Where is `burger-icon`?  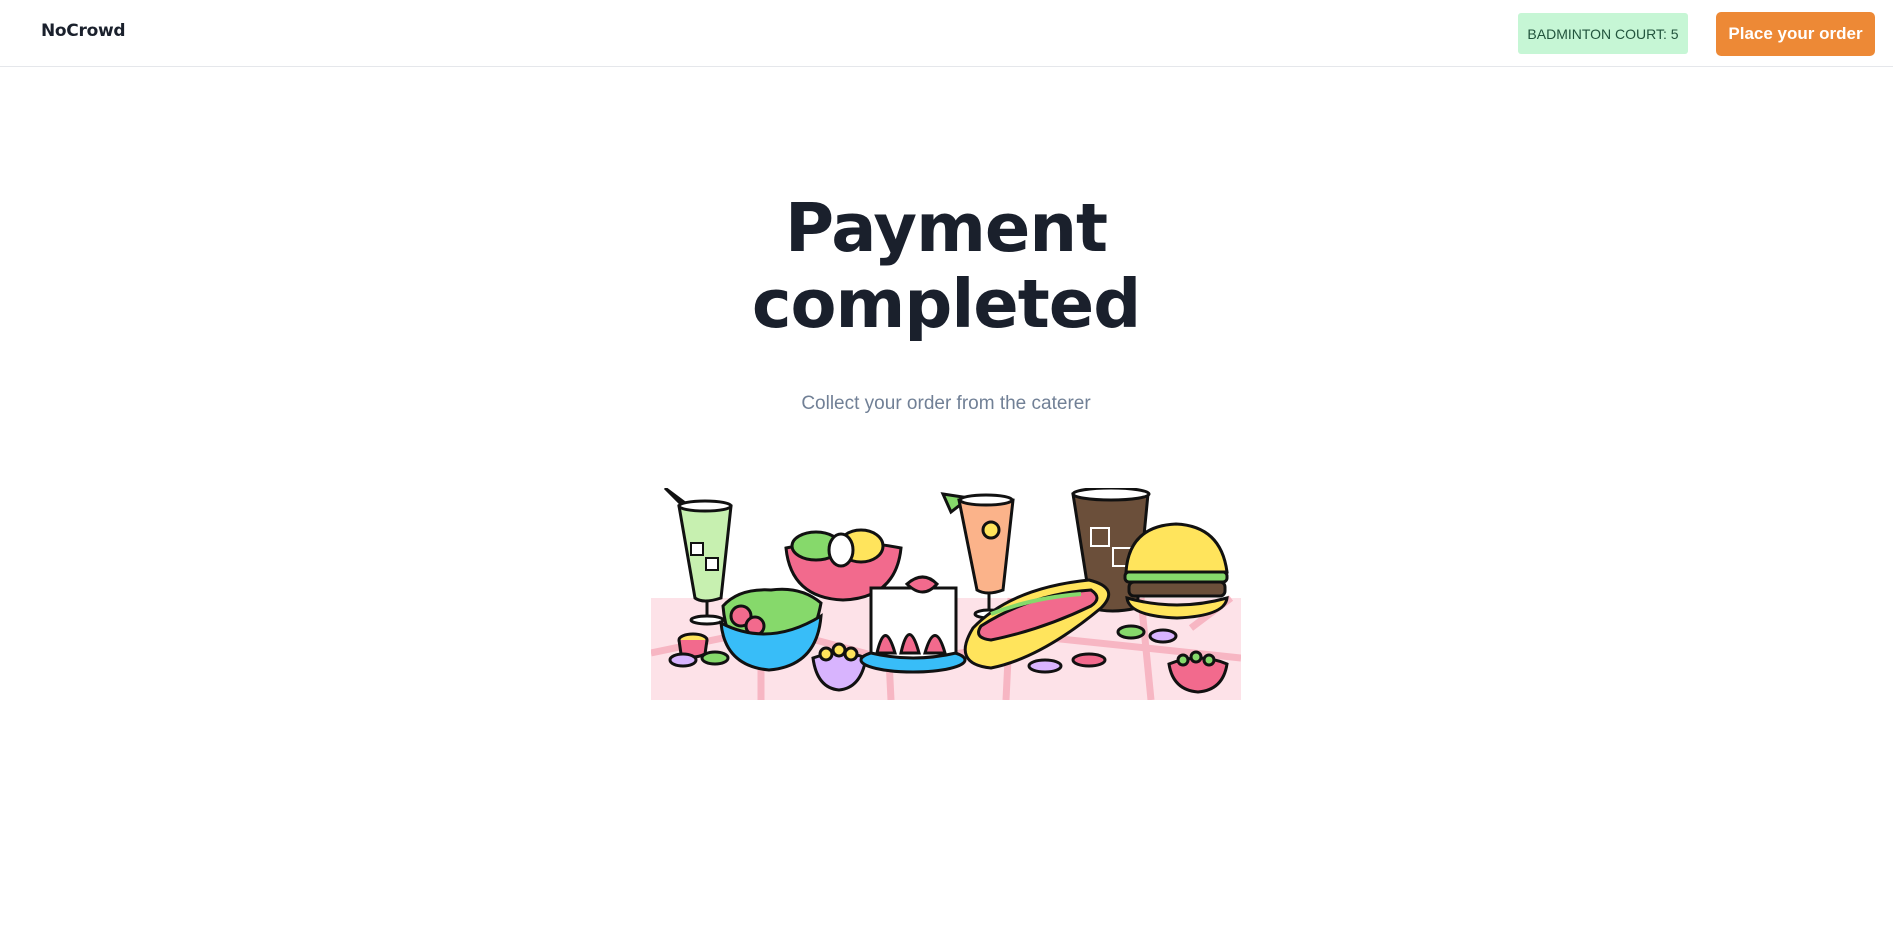 burger-icon is located at coordinates (1176, 571).